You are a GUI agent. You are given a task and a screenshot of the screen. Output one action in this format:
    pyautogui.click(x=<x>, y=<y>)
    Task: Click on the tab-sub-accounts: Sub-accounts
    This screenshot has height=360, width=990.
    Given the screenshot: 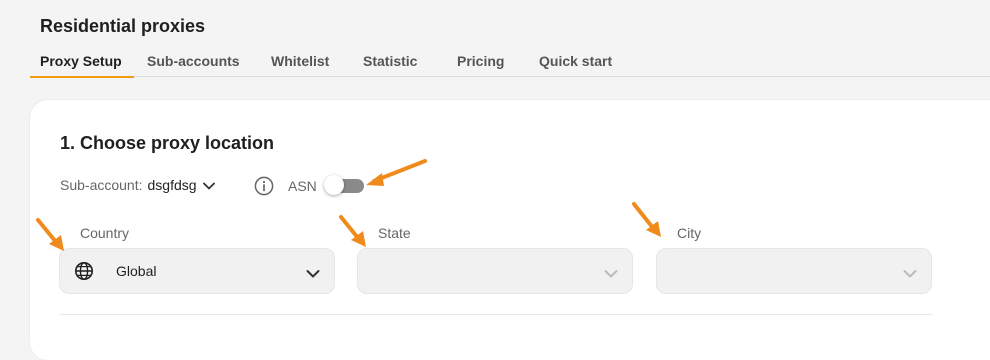 What is the action you would take?
    pyautogui.click(x=193, y=64)
    